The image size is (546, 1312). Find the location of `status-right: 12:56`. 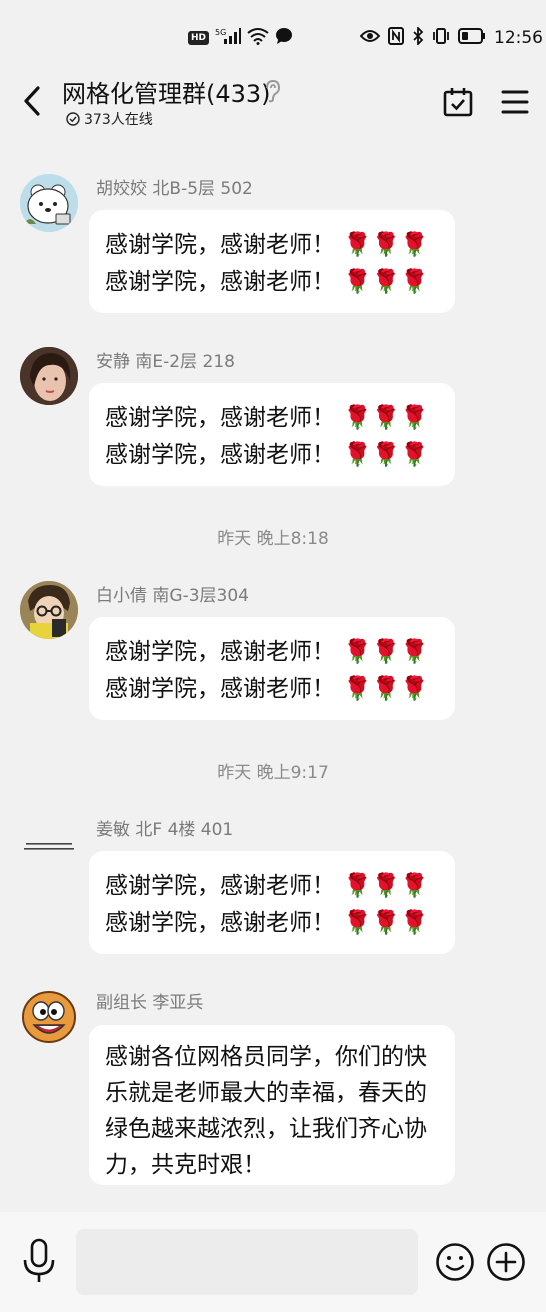

status-right: 12:56 is located at coordinates (451, 37).